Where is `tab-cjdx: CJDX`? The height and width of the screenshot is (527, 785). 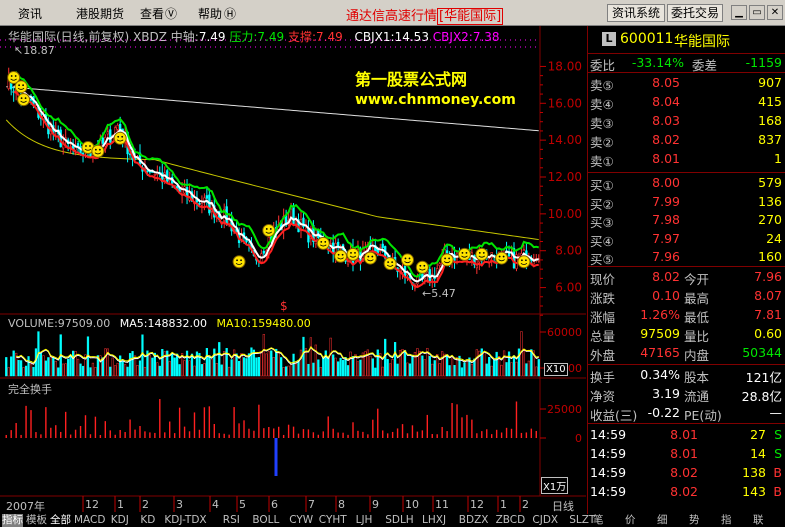
tab-cjdx: CJDX is located at coordinates (545, 520).